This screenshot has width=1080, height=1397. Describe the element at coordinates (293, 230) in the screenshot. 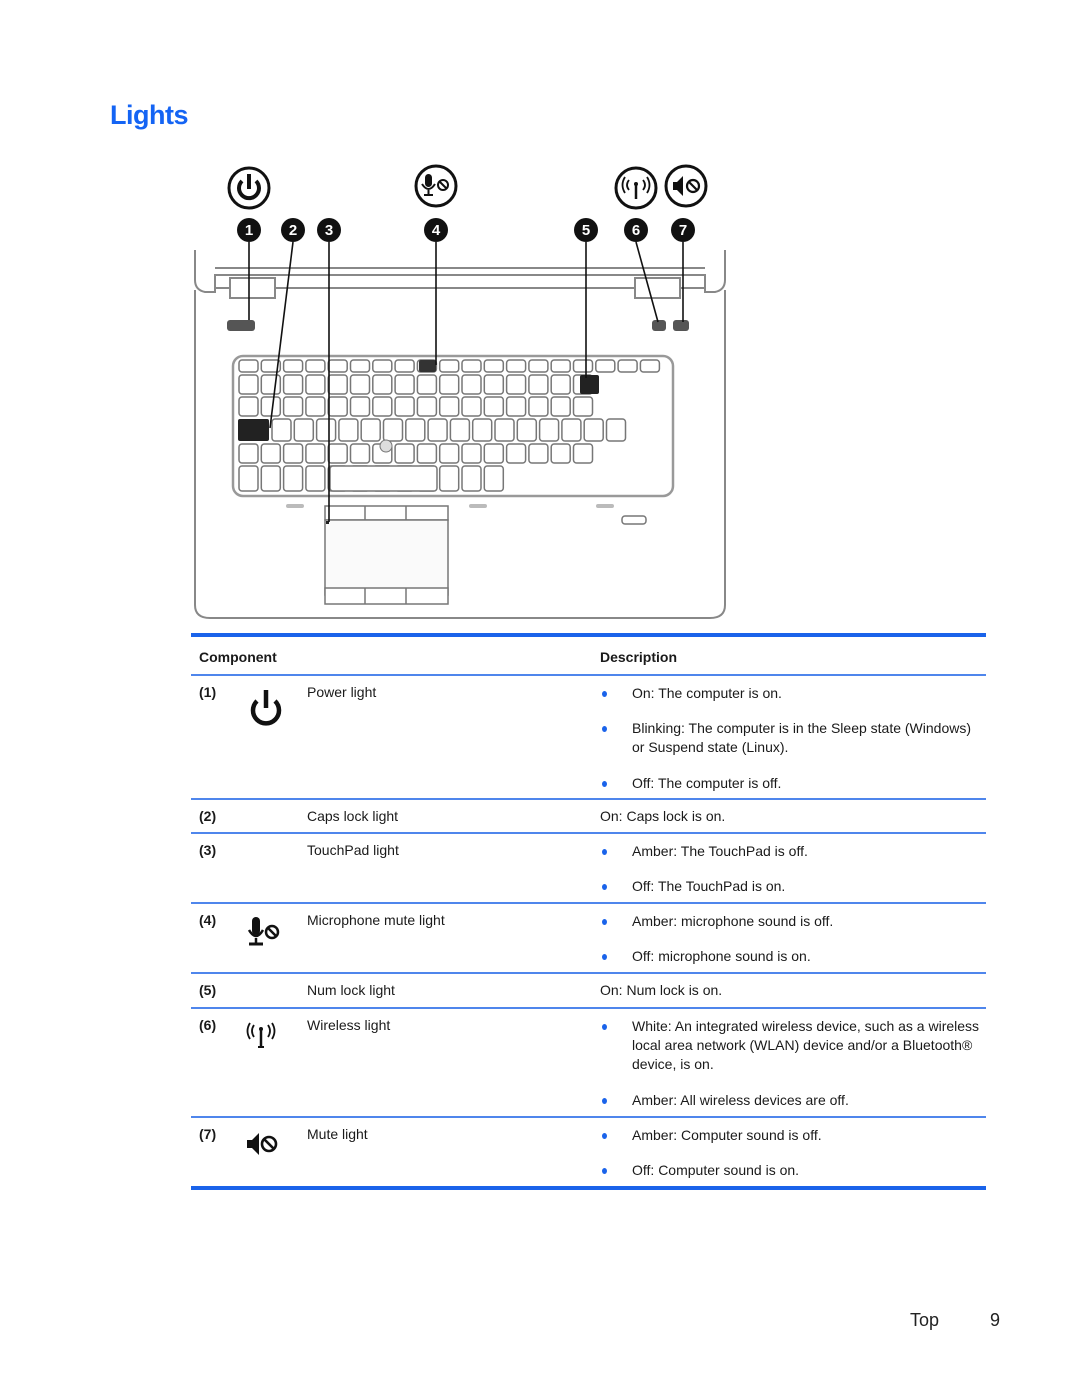

I see `svg-text: 2` at that location.